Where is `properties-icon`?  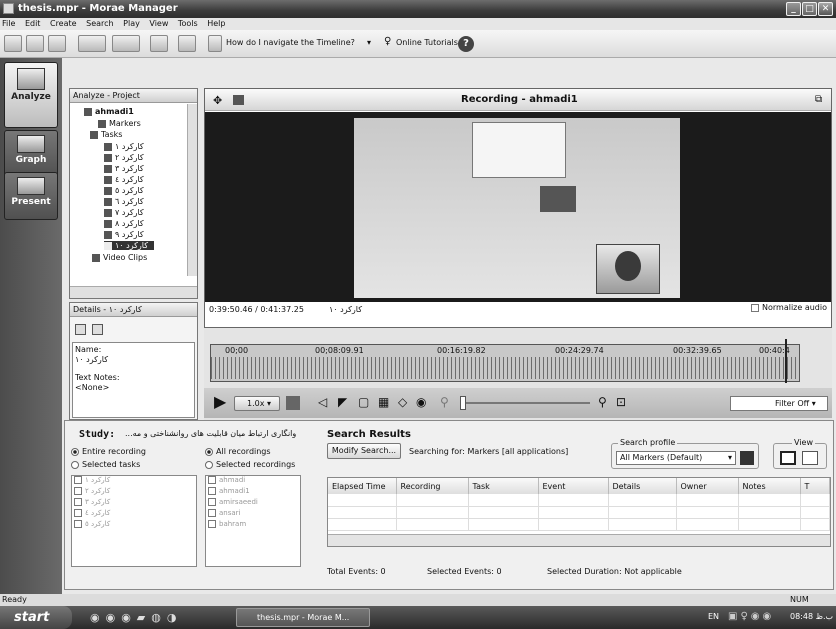
properties-icon is located at coordinates (187, 43).